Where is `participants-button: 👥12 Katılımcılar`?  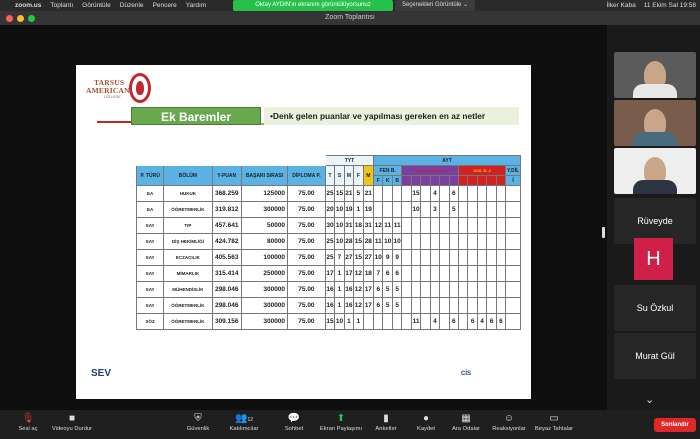 participants-button: 👥12 Katılımcılar is located at coordinates (244, 422).